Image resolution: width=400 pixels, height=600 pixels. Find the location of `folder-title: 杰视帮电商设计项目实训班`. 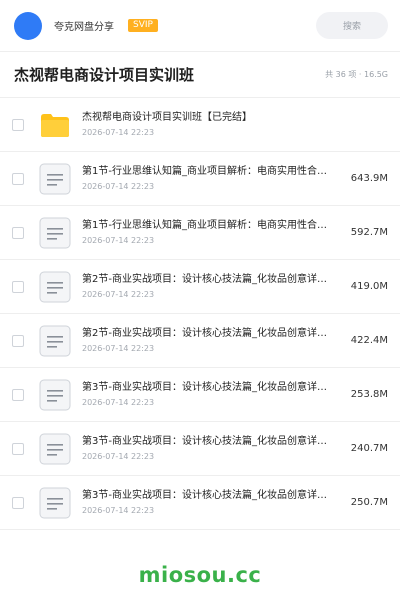

folder-title: 杰视帮电商设计项目实训班 is located at coordinates (104, 75).